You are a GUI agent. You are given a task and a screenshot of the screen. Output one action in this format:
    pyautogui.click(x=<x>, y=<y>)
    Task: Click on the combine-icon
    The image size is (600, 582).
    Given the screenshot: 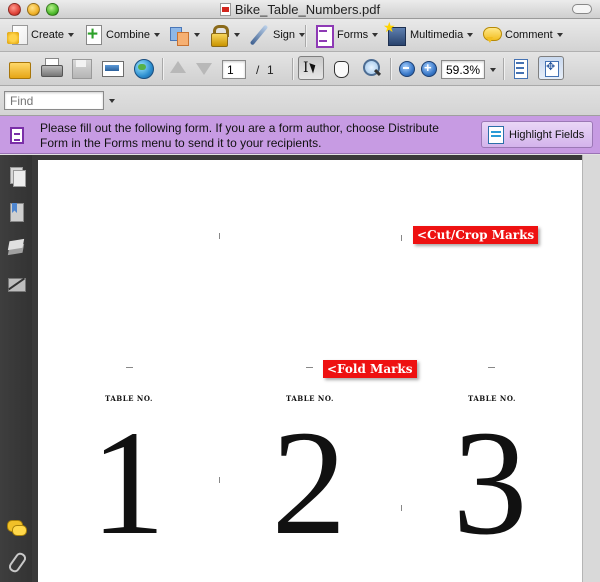 What is the action you would take?
    pyautogui.click(x=93, y=35)
    